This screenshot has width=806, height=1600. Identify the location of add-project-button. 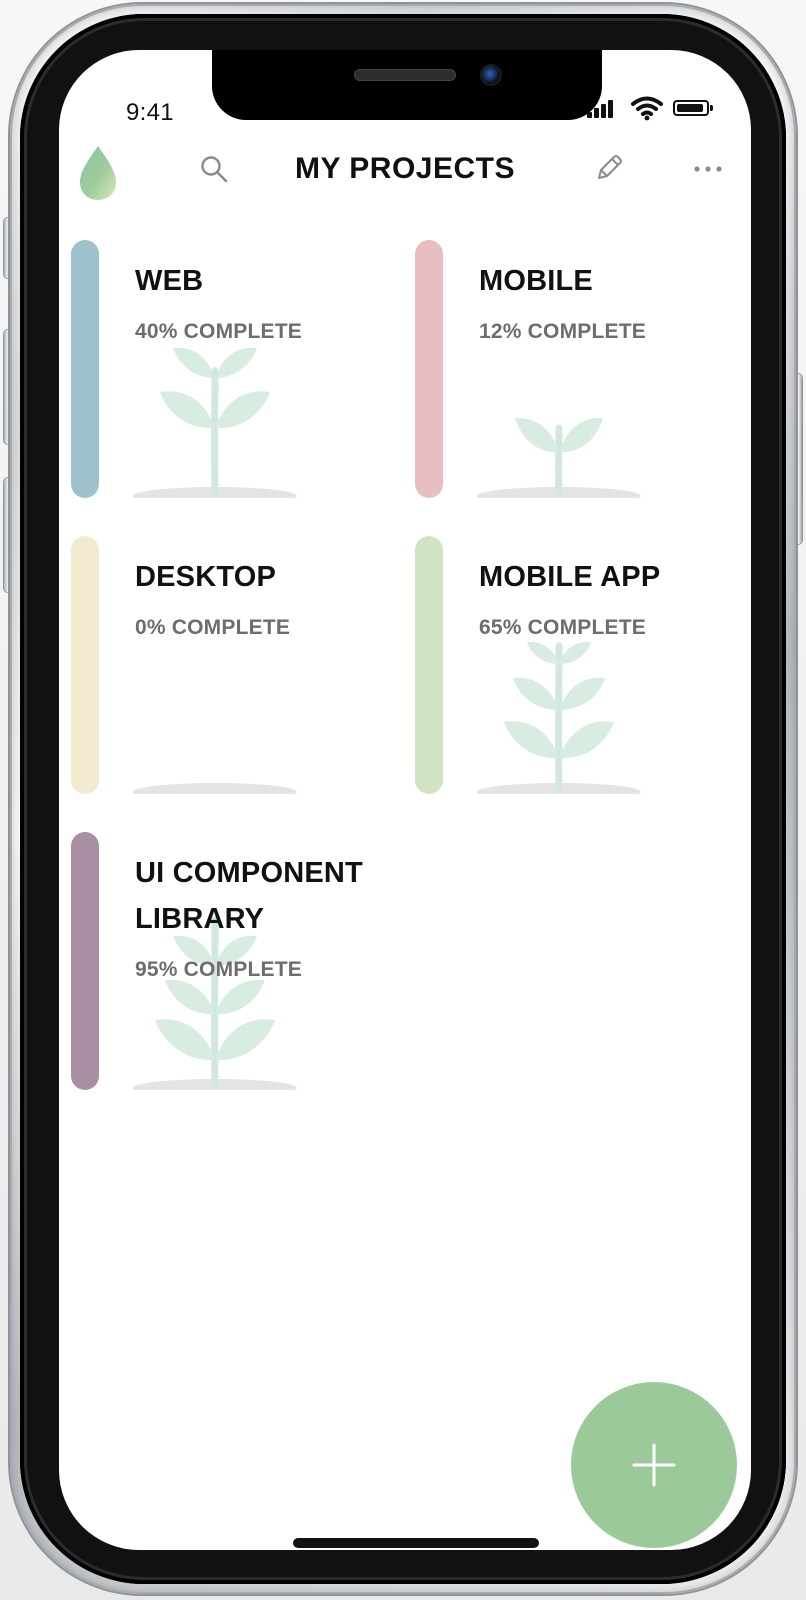
(654, 1465).